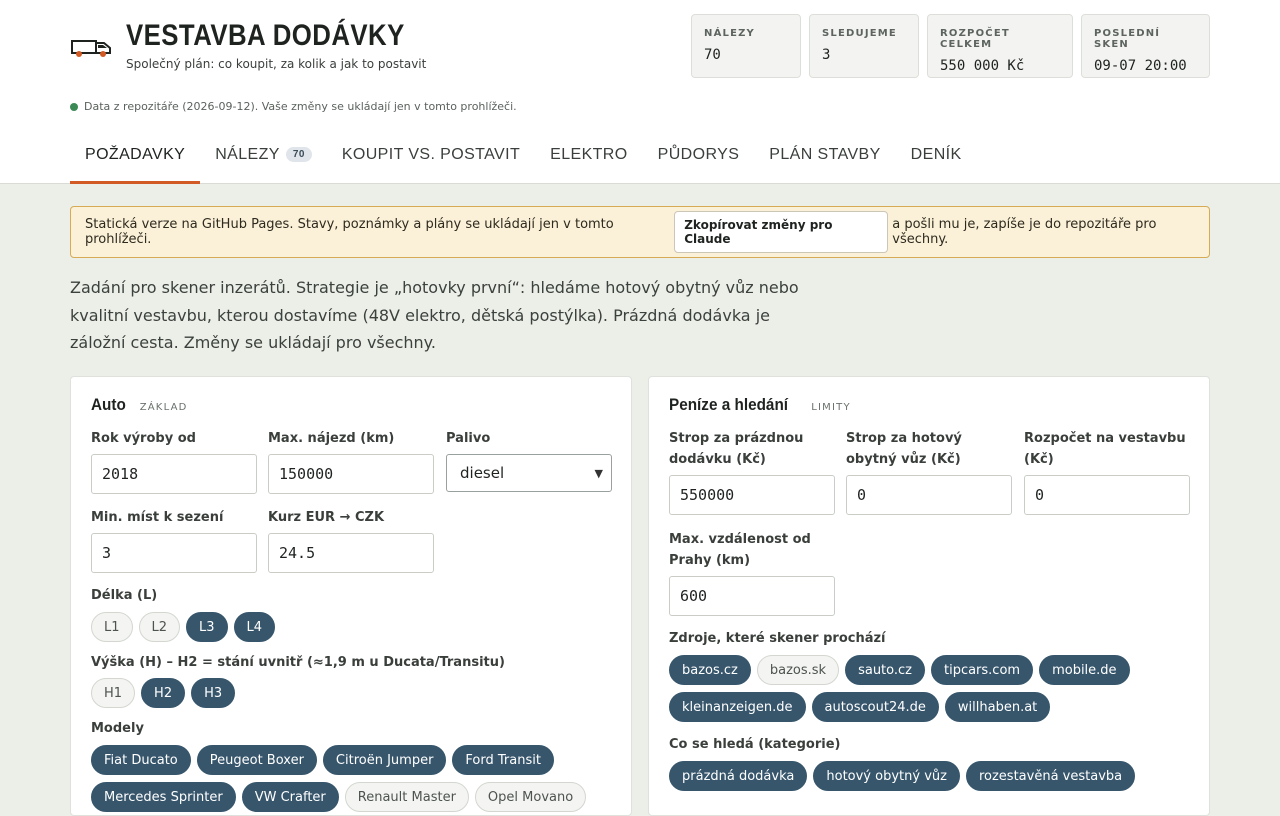 Image resolution: width=1280 pixels, height=816 pixels. I want to click on tab-journal: DENÍK, so click(936, 158).